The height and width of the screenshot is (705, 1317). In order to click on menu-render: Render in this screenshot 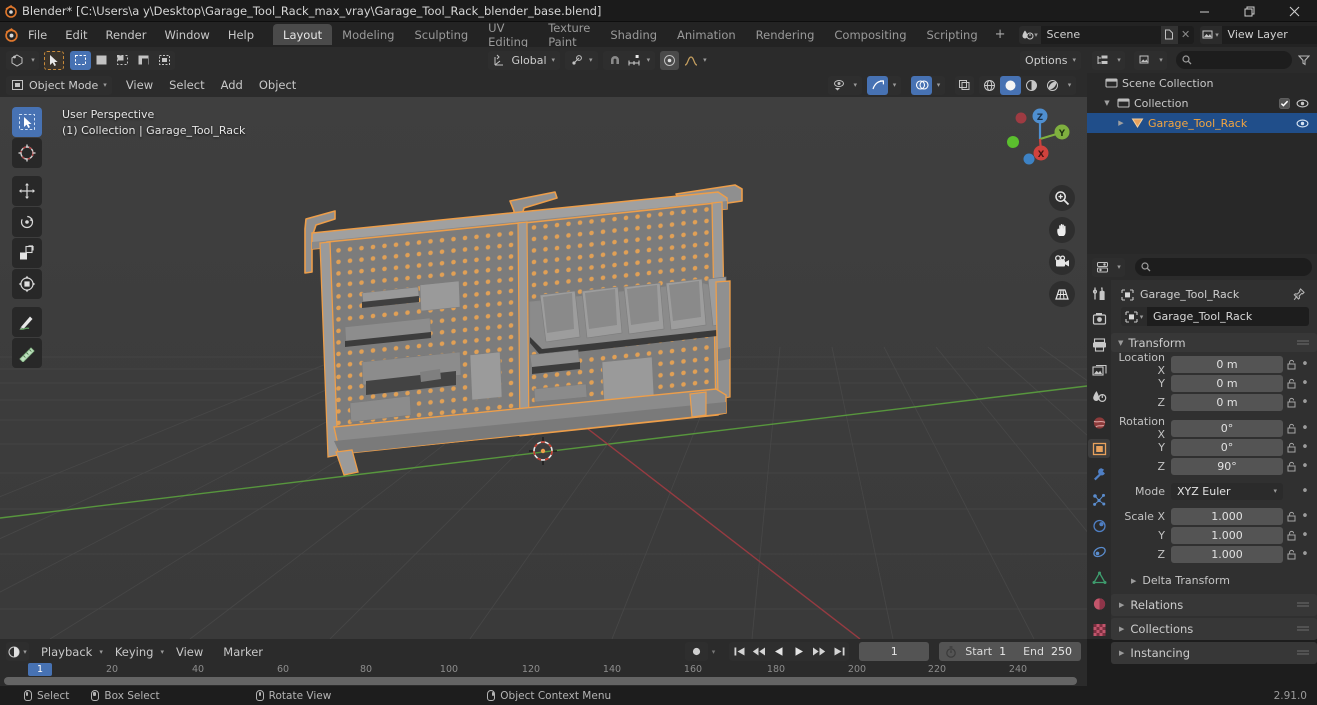, I will do `click(126, 35)`.